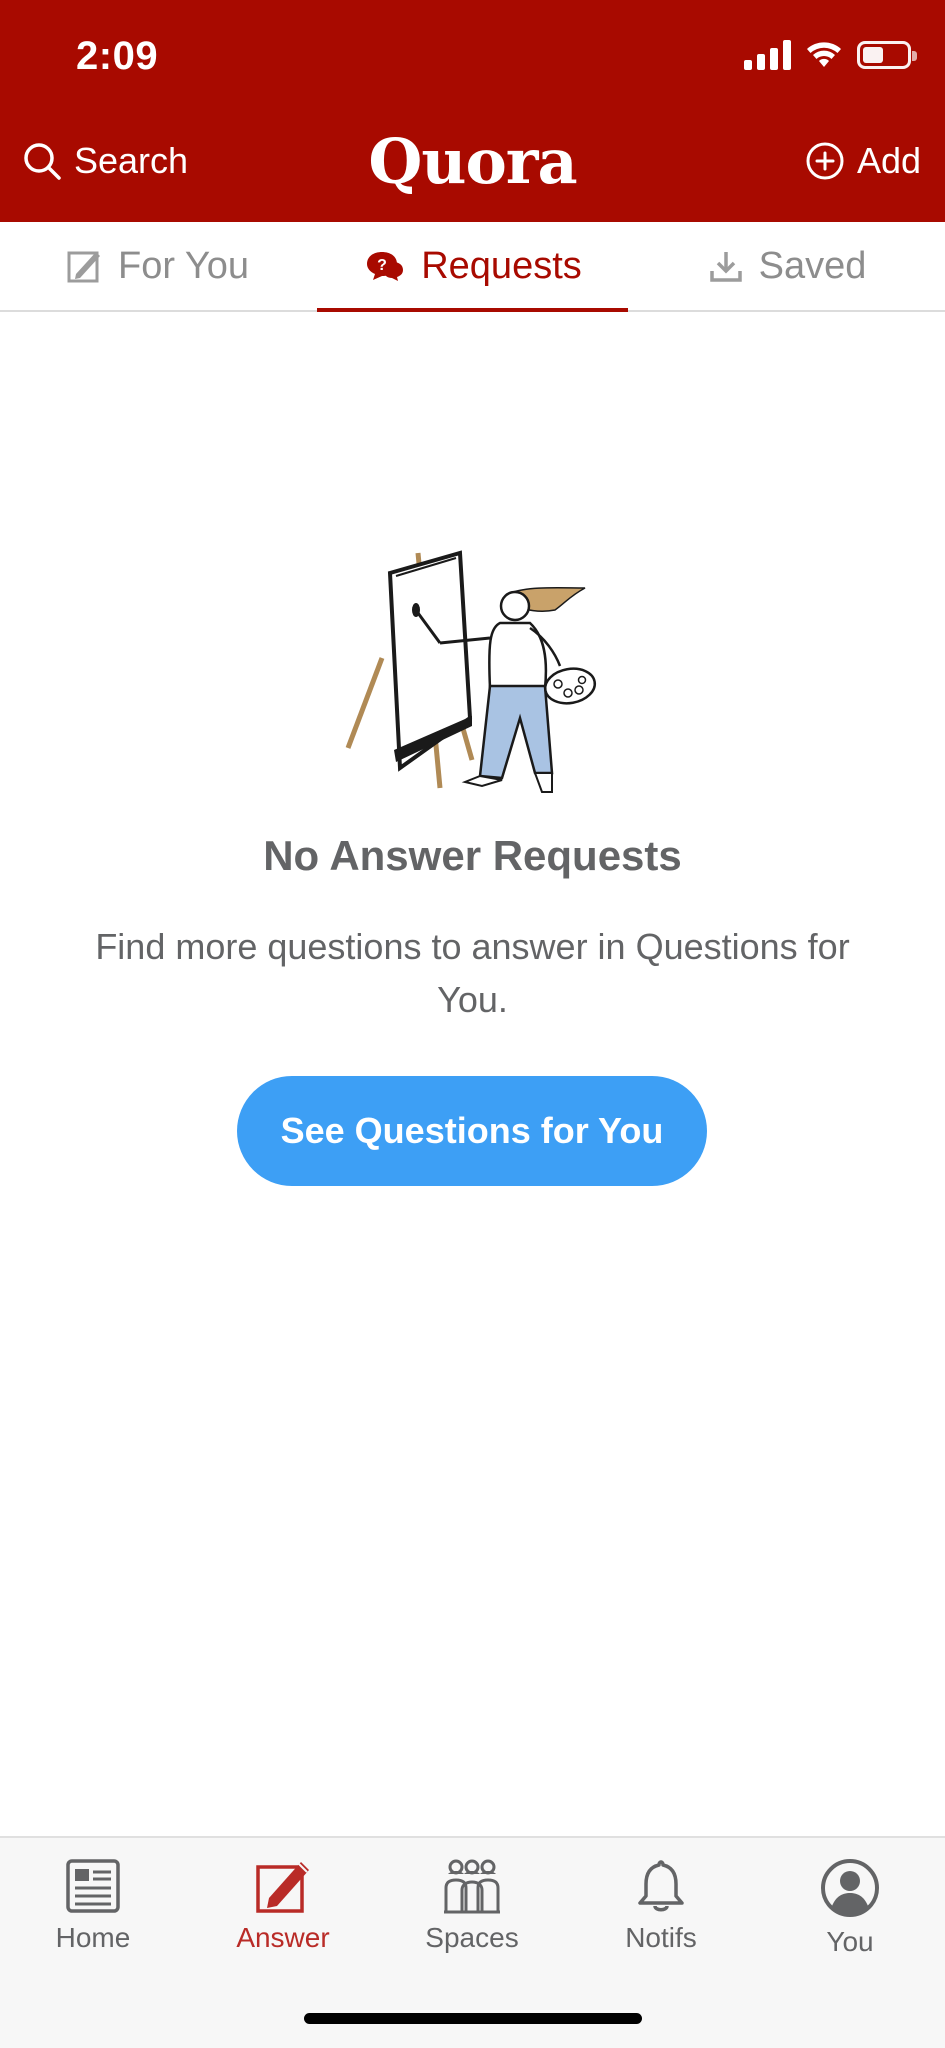  What do you see at coordinates (473, 2018) in the screenshot?
I see `home-indicator` at bounding box center [473, 2018].